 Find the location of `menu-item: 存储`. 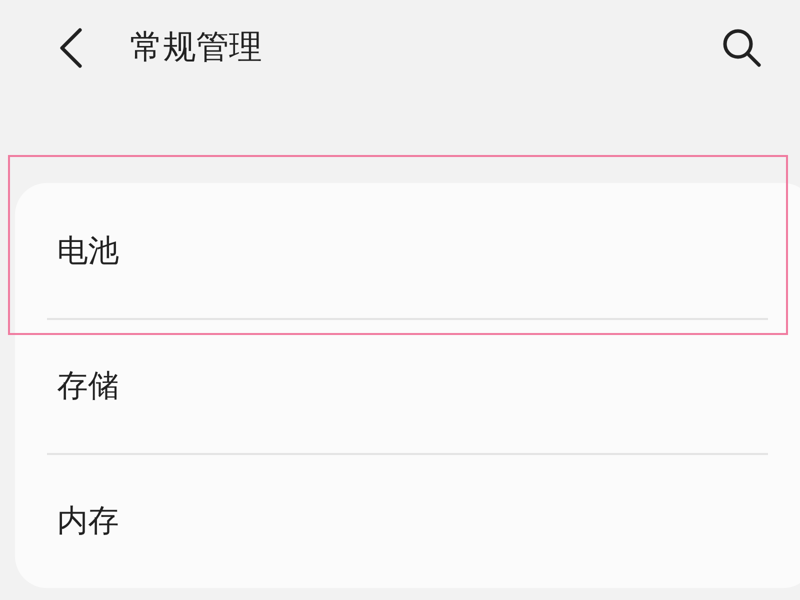

menu-item: 存储 is located at coordinates (88, 385).